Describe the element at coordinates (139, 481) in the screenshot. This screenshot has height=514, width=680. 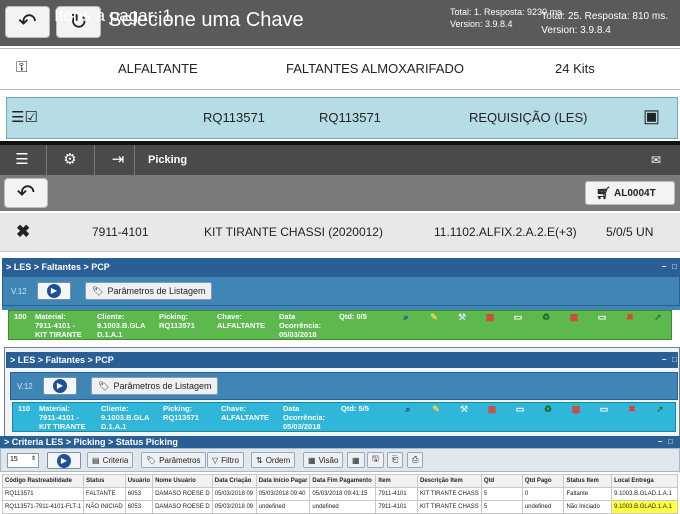
I see `col-header: Usuário` at that location.